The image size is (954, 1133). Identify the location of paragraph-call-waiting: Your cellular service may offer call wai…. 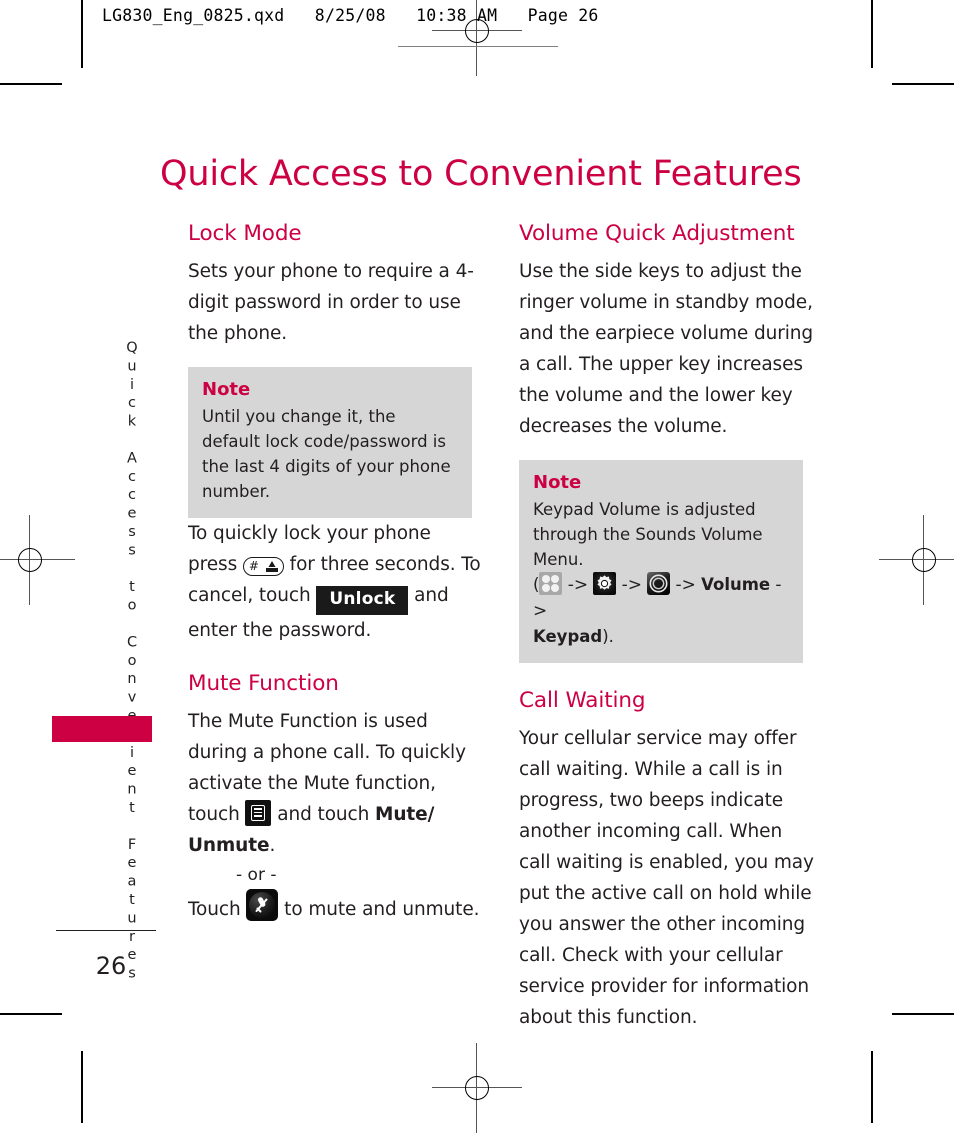
(666, 878).